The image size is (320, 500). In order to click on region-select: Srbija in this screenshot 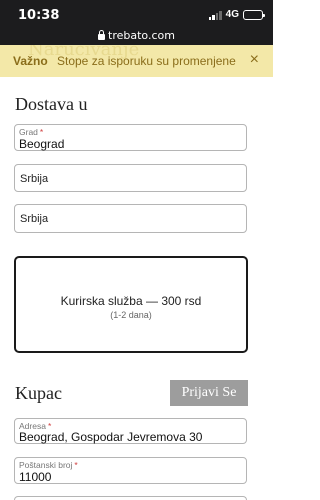, I will do `click(130, 218)`.